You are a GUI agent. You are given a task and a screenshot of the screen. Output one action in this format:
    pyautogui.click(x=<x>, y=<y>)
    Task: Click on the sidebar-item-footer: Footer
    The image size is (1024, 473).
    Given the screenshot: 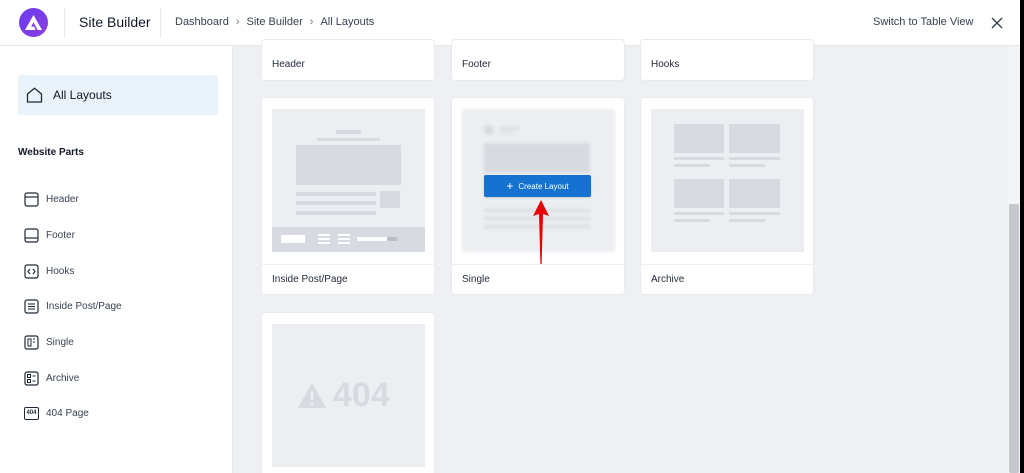 What is the action you would take?
    pyautogui.click(x=49, y=235)
    